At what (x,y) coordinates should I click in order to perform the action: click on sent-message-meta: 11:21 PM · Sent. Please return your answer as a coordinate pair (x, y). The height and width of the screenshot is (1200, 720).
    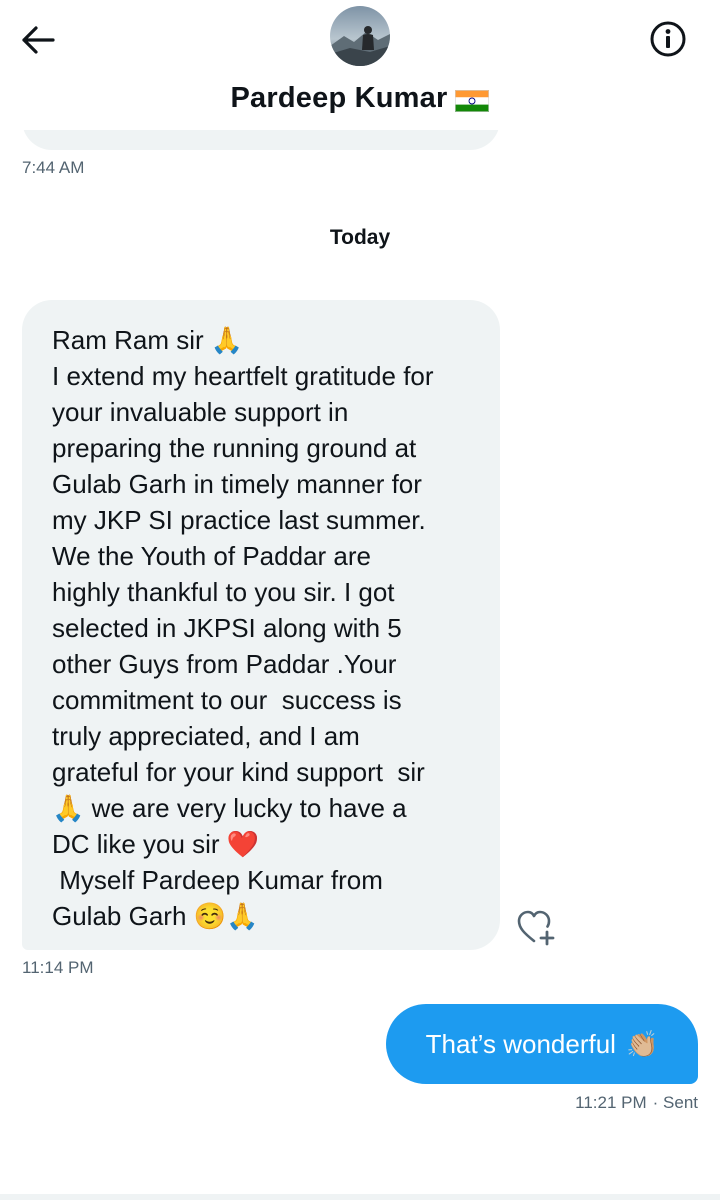
    Looking at the image, I should click on (636, 1103).